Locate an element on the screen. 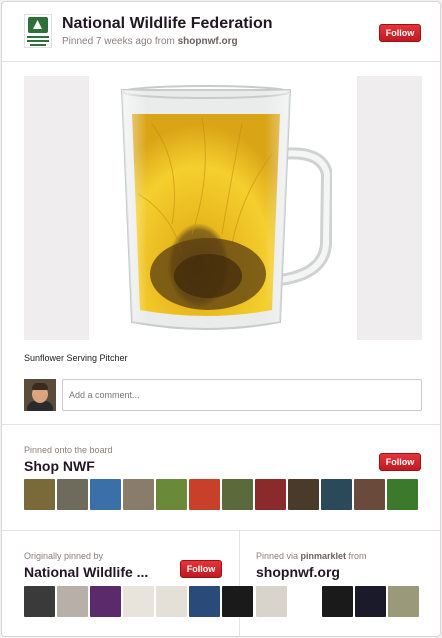 The image size is (442, 638). follow-board-button: Follow is located at coordinates (400, 462).